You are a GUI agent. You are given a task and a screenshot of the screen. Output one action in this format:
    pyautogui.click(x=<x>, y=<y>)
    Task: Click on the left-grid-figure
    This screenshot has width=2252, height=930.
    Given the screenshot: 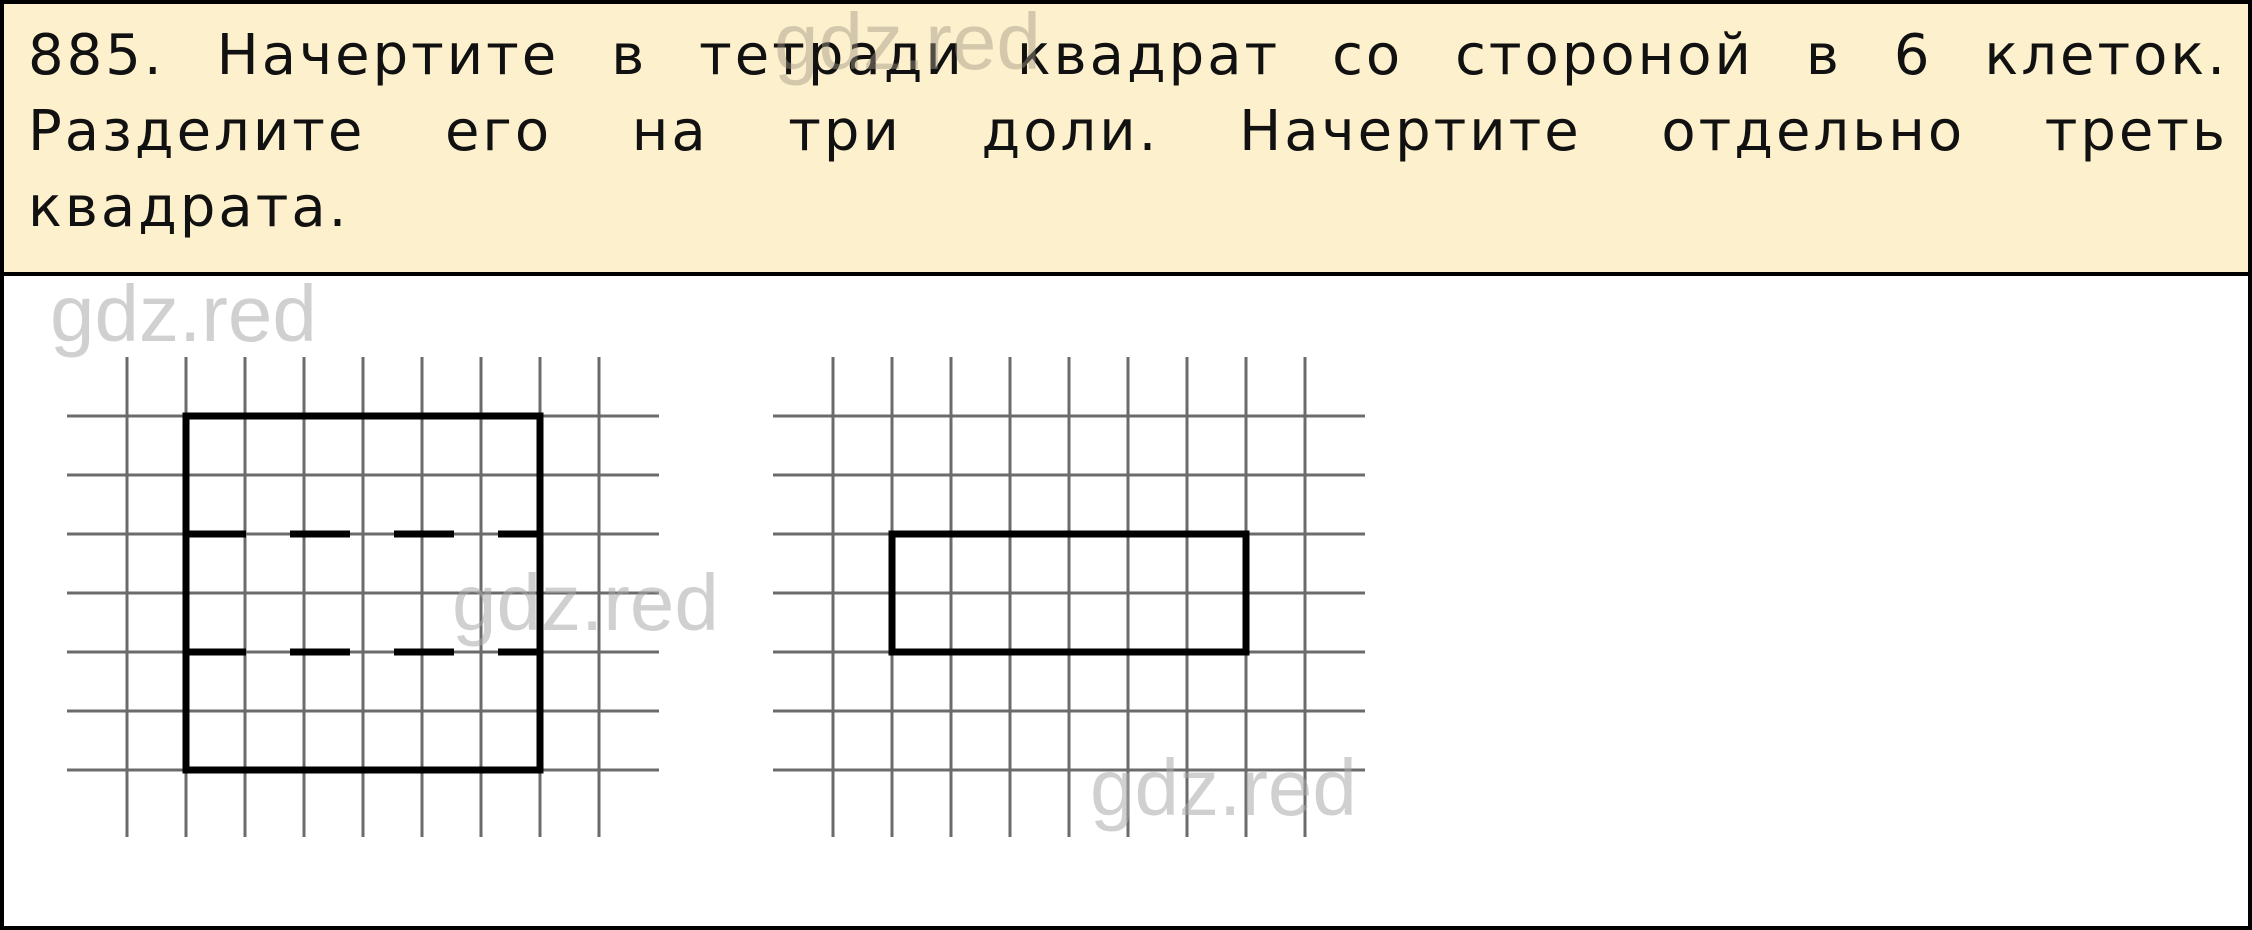 What is the action you would take?
    pyautogui.click(x=363, y=597)
    